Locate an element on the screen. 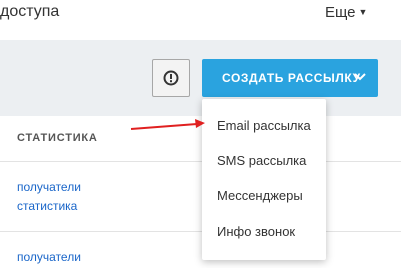 This screenshot has width=401, height=268. info-button is located at coordinates (171, 78).